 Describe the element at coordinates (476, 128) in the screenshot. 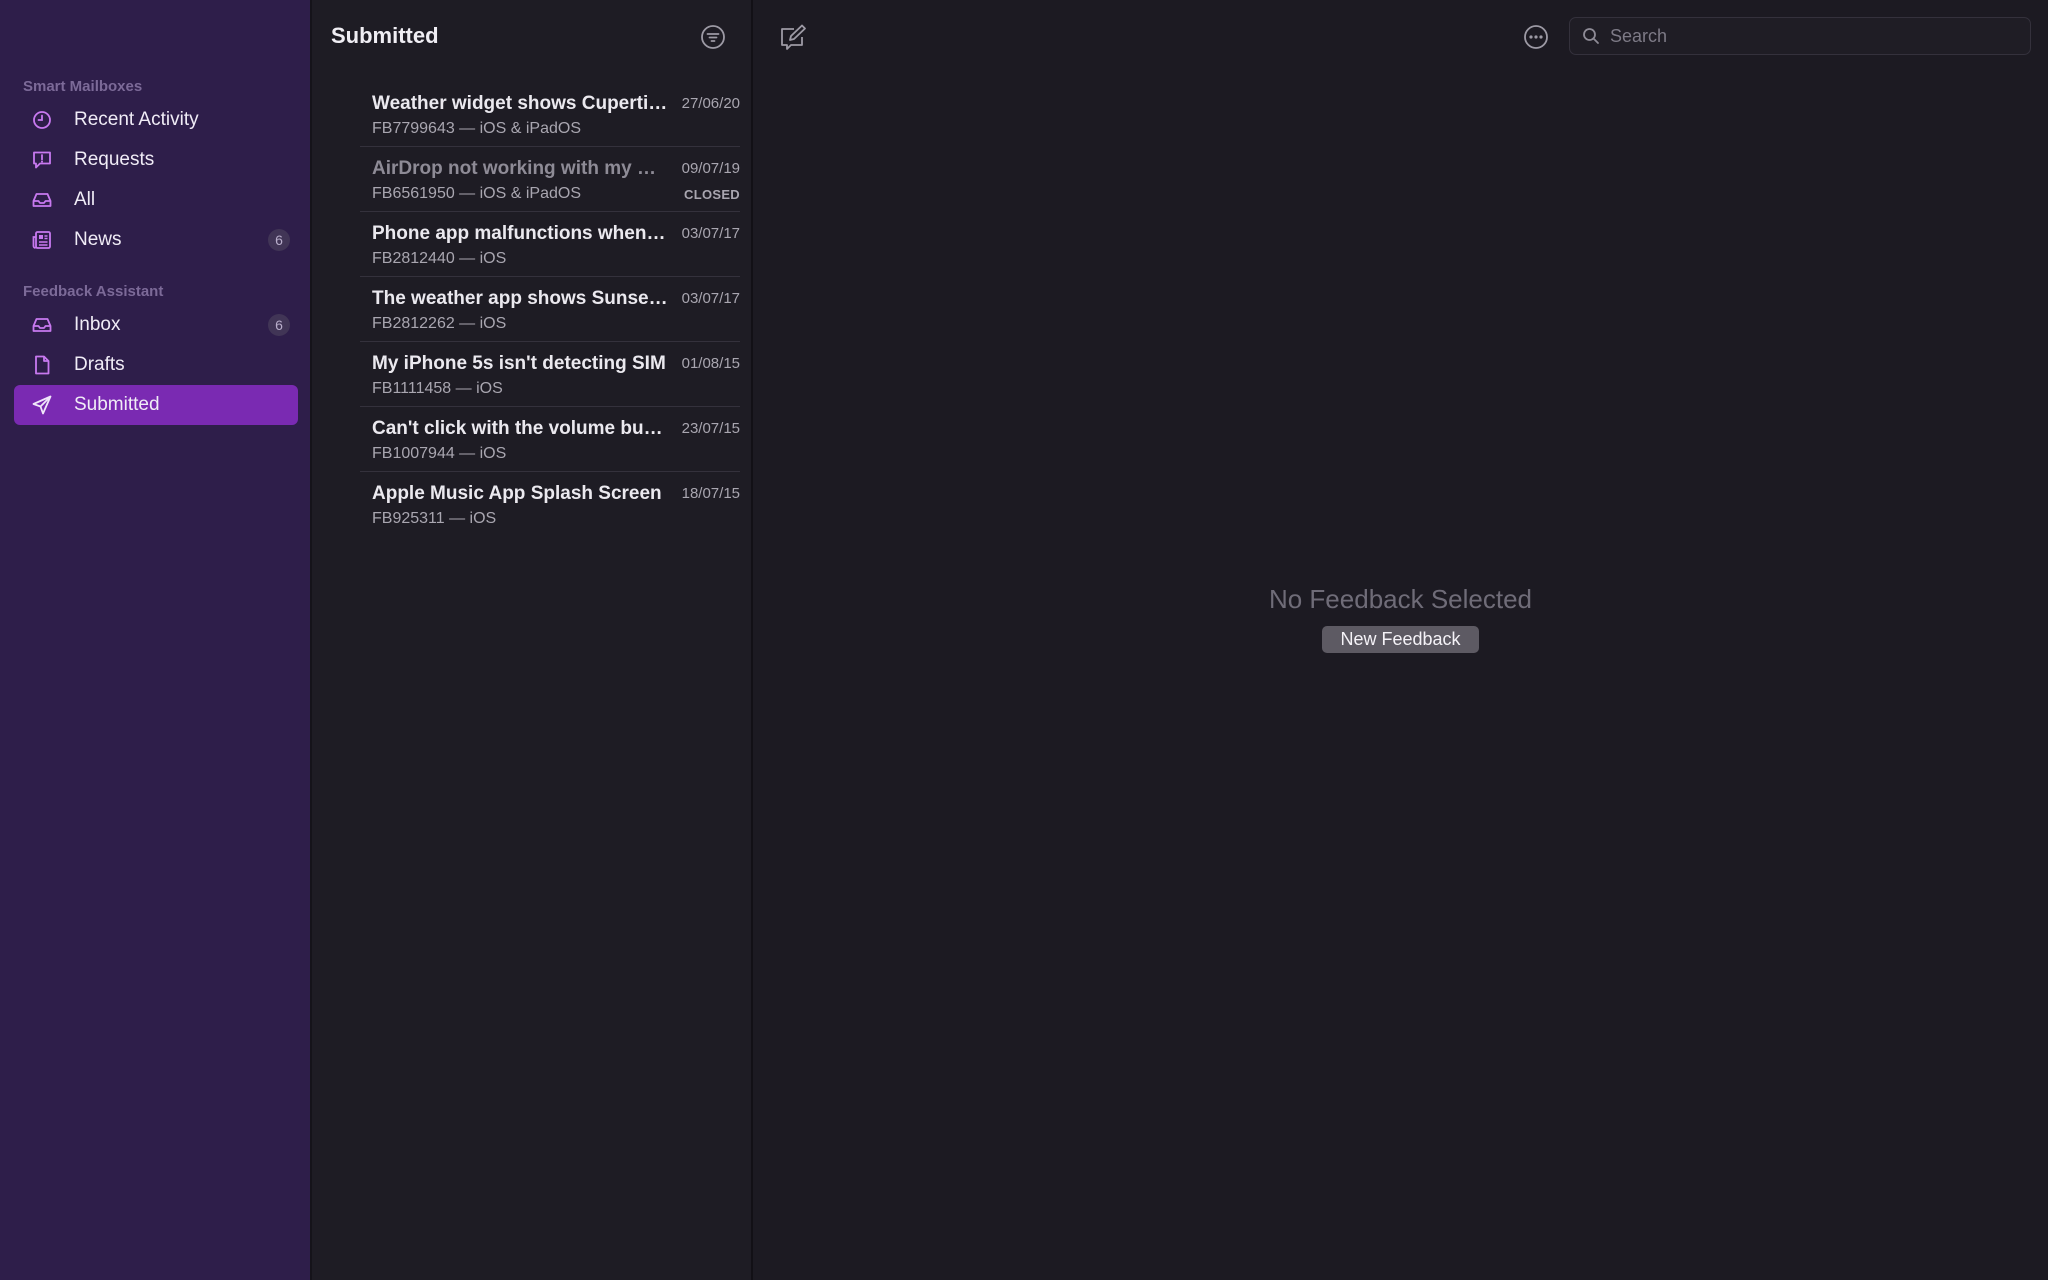

I see `feedback-id-platform: FB7799643 — iOS & iPadOS` at that location.